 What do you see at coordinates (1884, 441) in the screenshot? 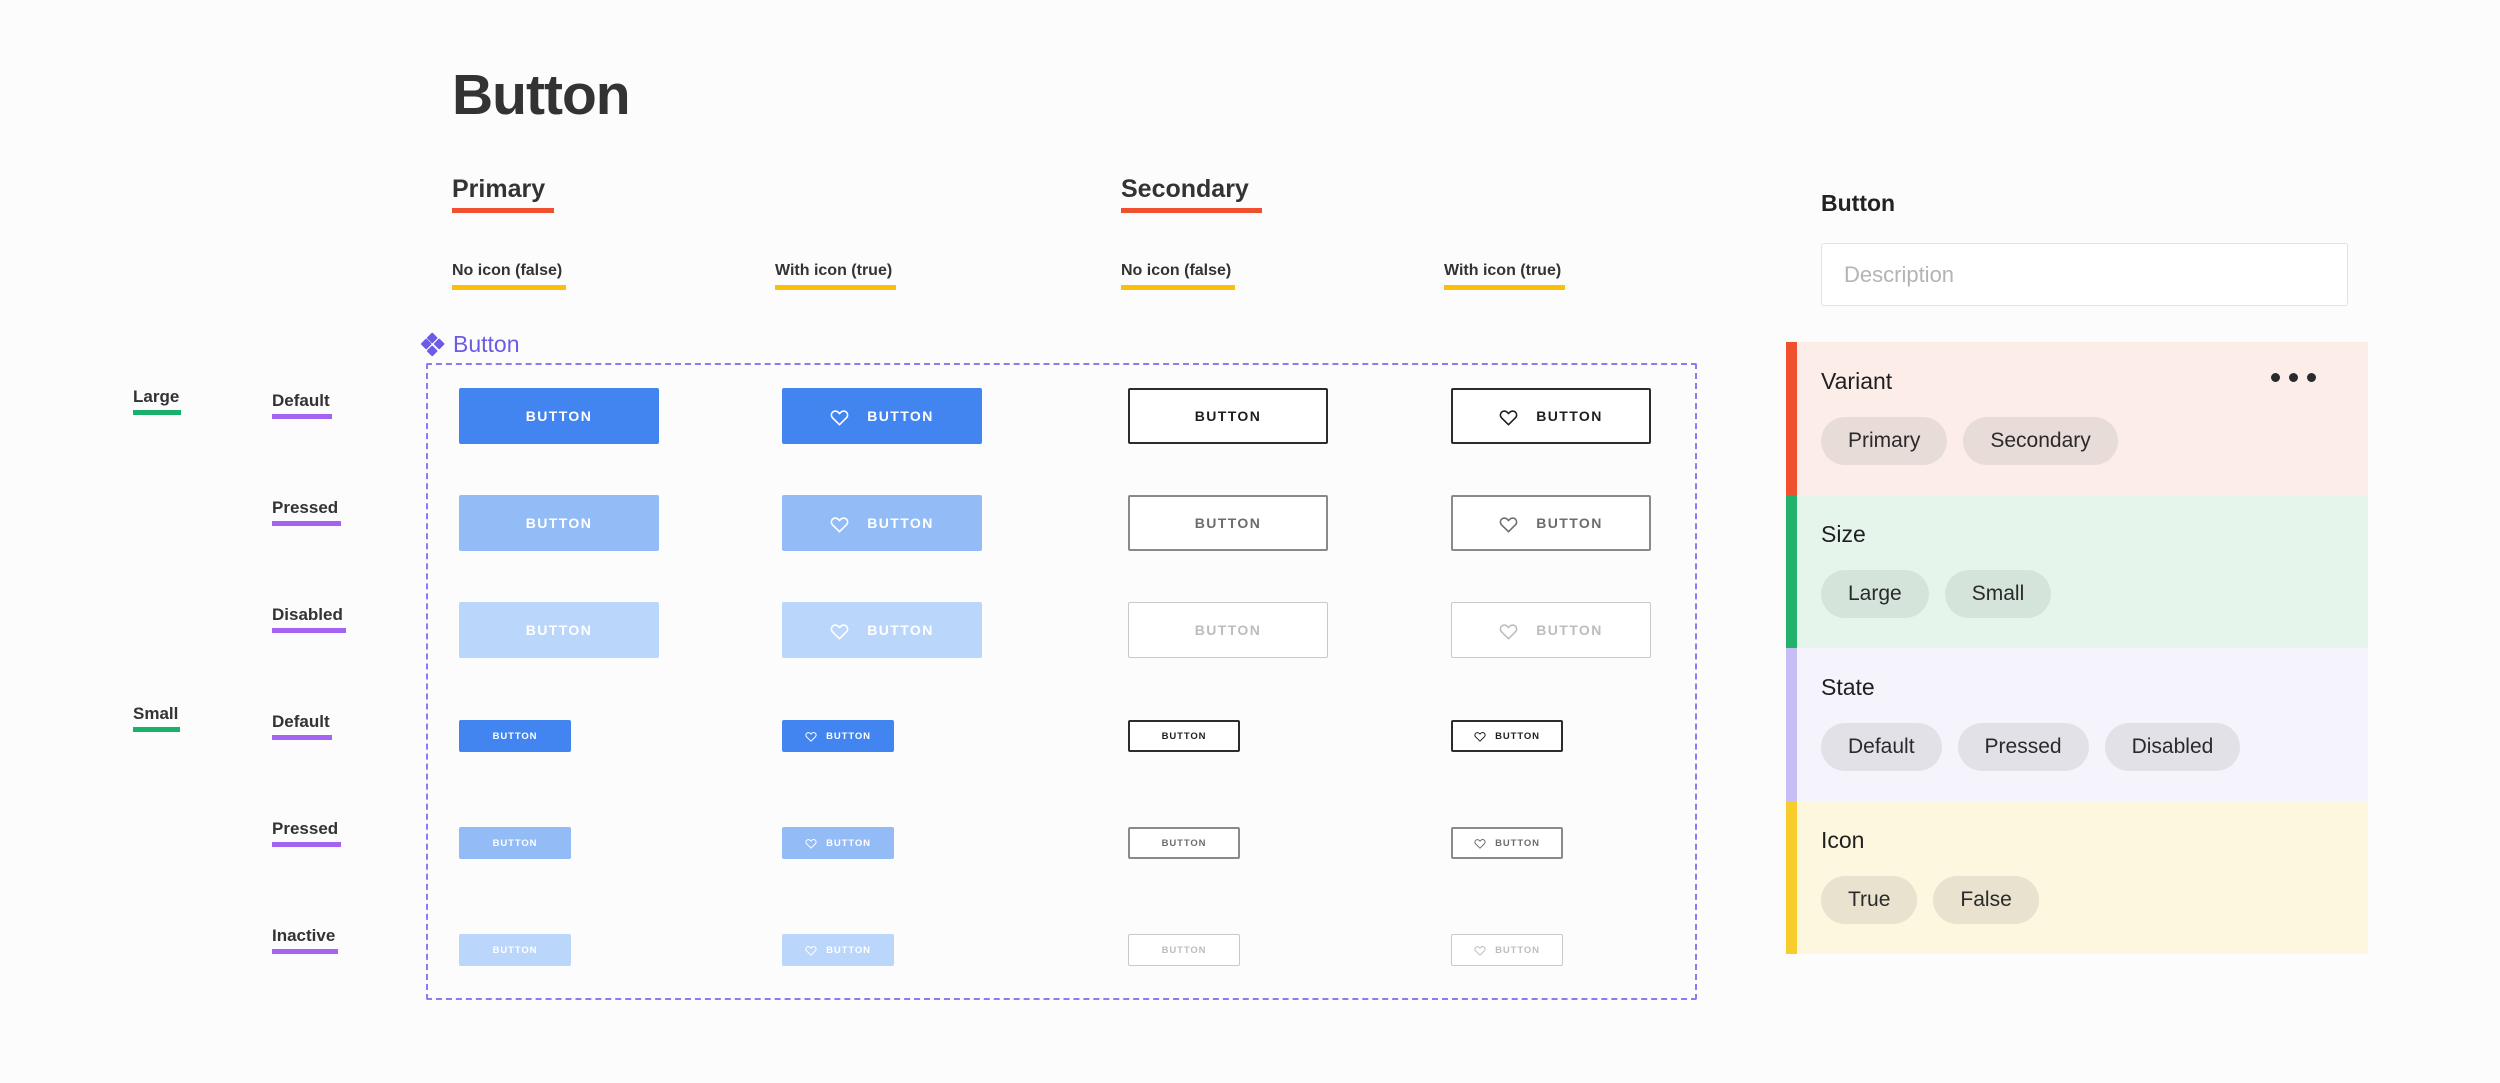
I see `property-chip-primary: Primary` at bounding box center [1884, 441].